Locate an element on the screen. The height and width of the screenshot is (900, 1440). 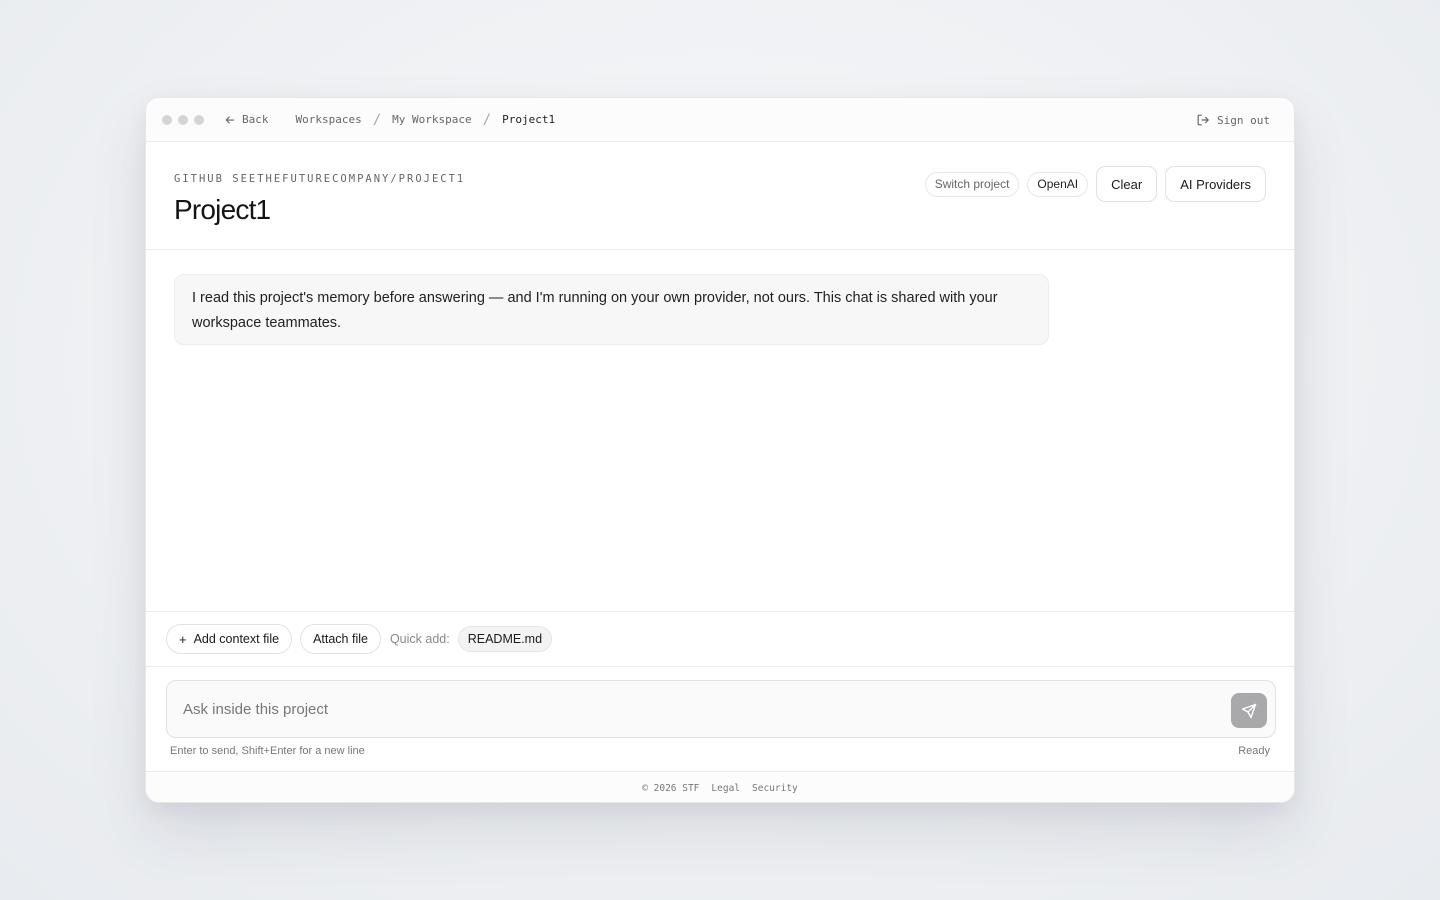
send-icon is located at coordinates (1249, 710).